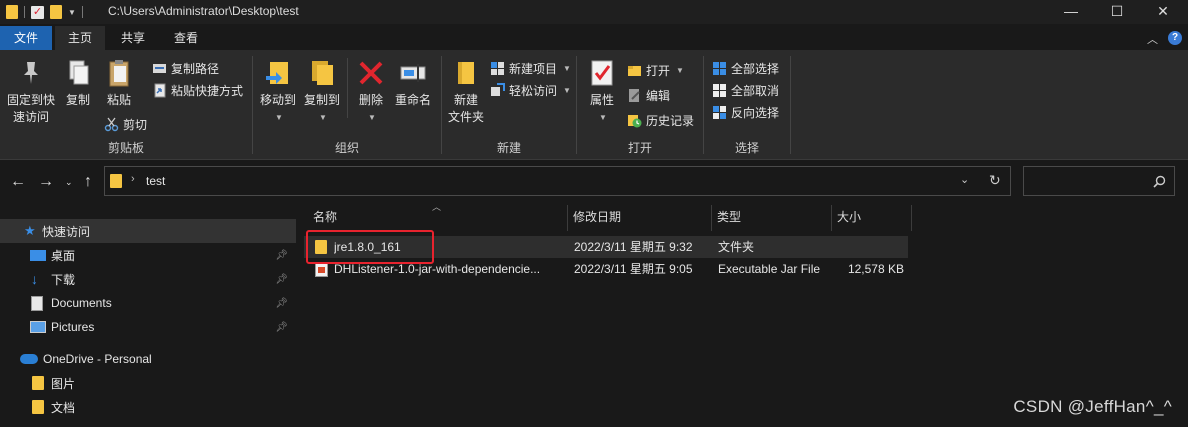 This screenshot has width=1188, height=427. Describe the element at coordinates (80, 38) in the screenshot. I see `tab-home: 主页` at that location.